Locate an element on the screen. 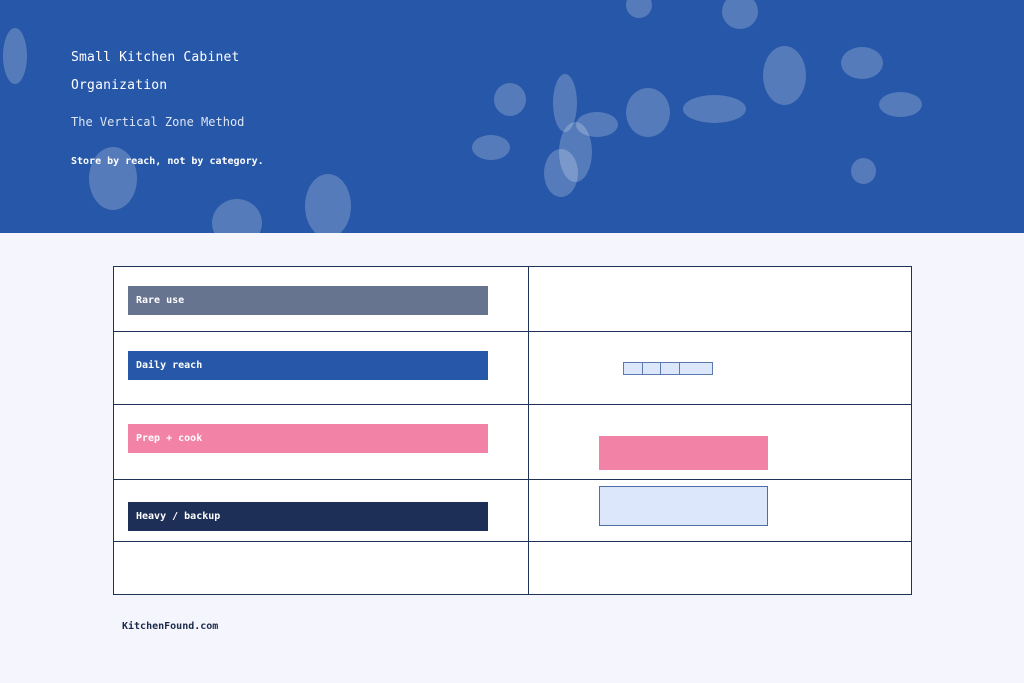  page-title: Small Kitchen Cabinet Organization is located at coordinates (201, 72).